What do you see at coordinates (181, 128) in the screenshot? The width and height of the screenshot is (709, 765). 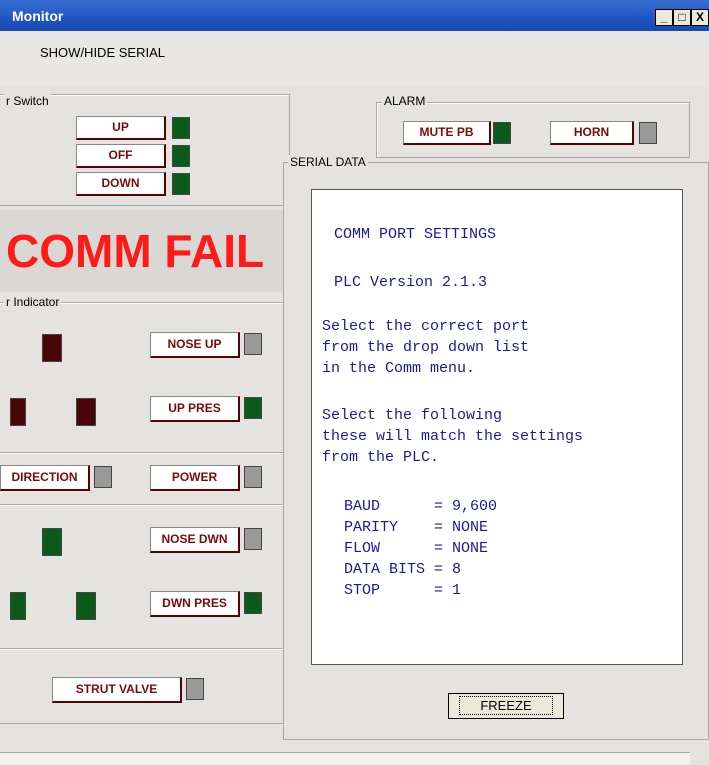 I see `switch-up-lamp` at bounding box center [181, 128].